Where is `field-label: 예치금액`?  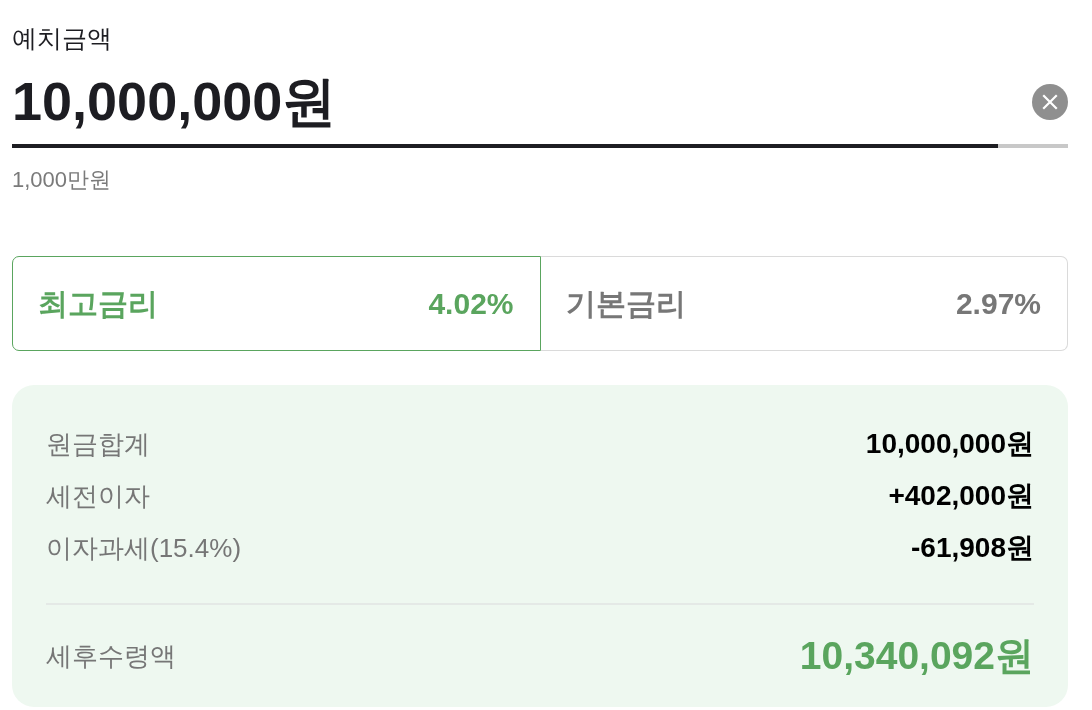
field-label: 예치금액 is located at coordinates (62, 38).